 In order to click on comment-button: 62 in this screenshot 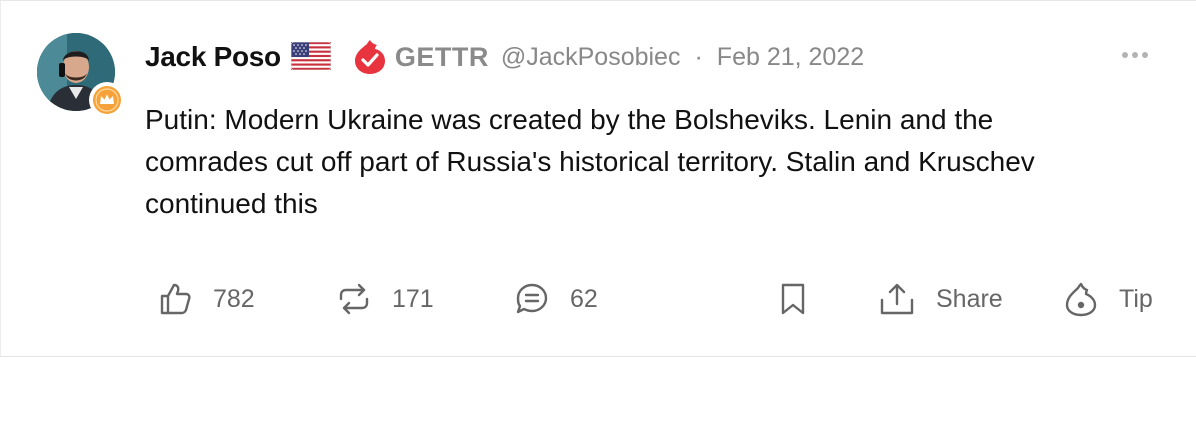, I will do `click(556, 299)`.